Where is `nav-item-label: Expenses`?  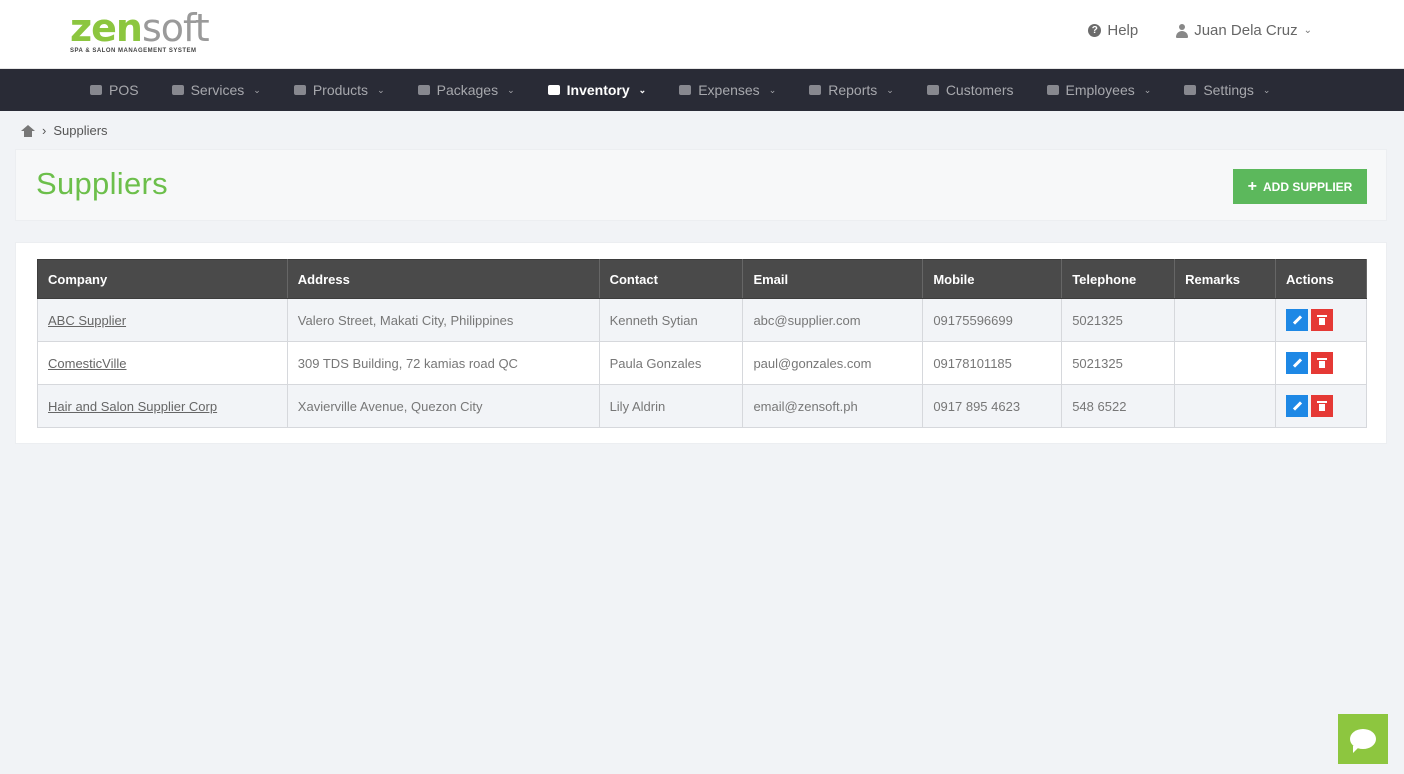 nav-item-label: Expenses is located at coordinates (729, 90).